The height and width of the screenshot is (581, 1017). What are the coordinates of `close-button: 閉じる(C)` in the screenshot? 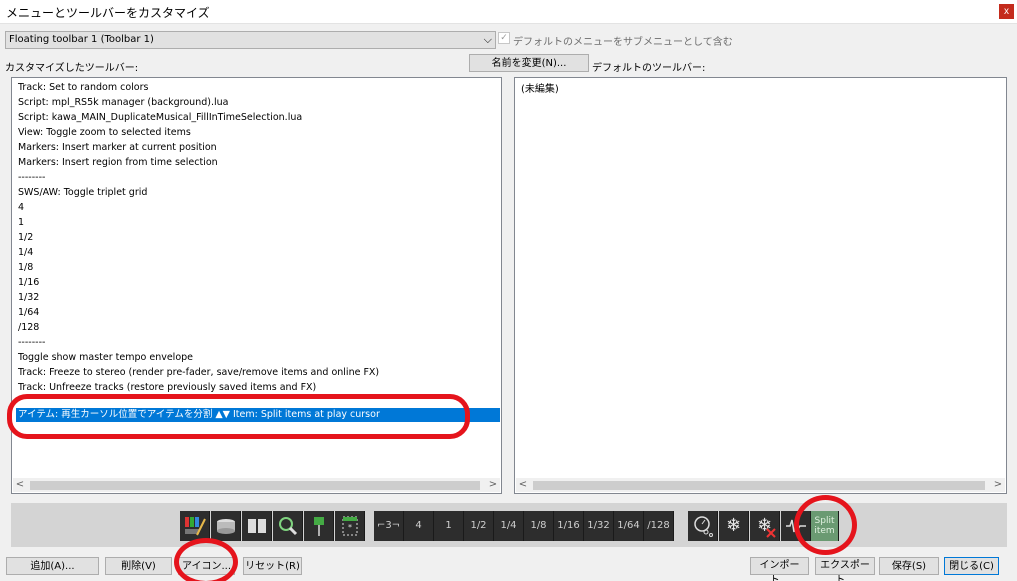 It's located at (971, 566).